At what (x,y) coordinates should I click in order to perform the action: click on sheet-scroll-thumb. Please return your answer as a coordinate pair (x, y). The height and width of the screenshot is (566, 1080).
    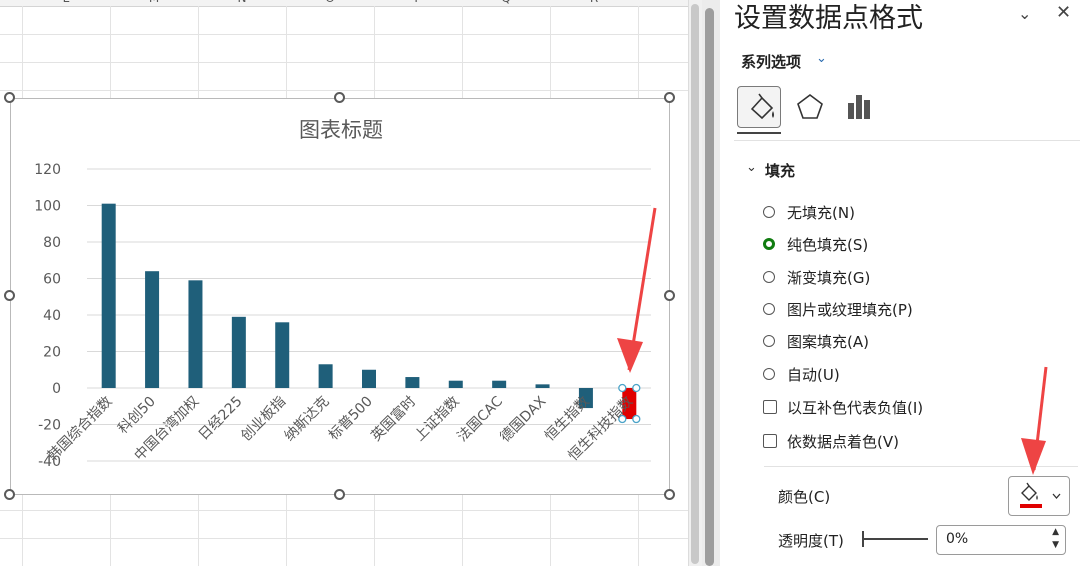
    Looking at the image, I should click on (695, 284).